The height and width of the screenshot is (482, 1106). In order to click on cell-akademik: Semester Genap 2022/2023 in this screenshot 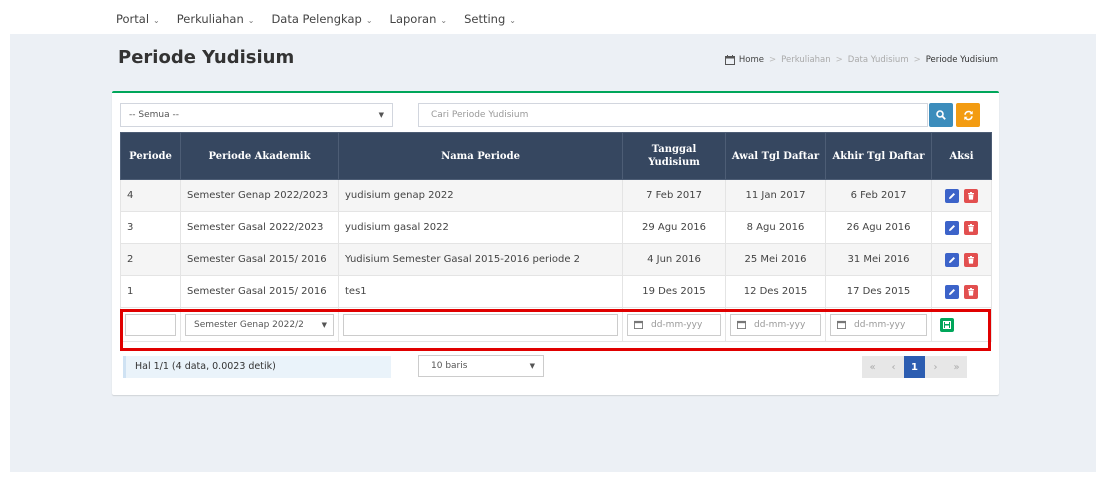, I will do `click(259, 195)`.